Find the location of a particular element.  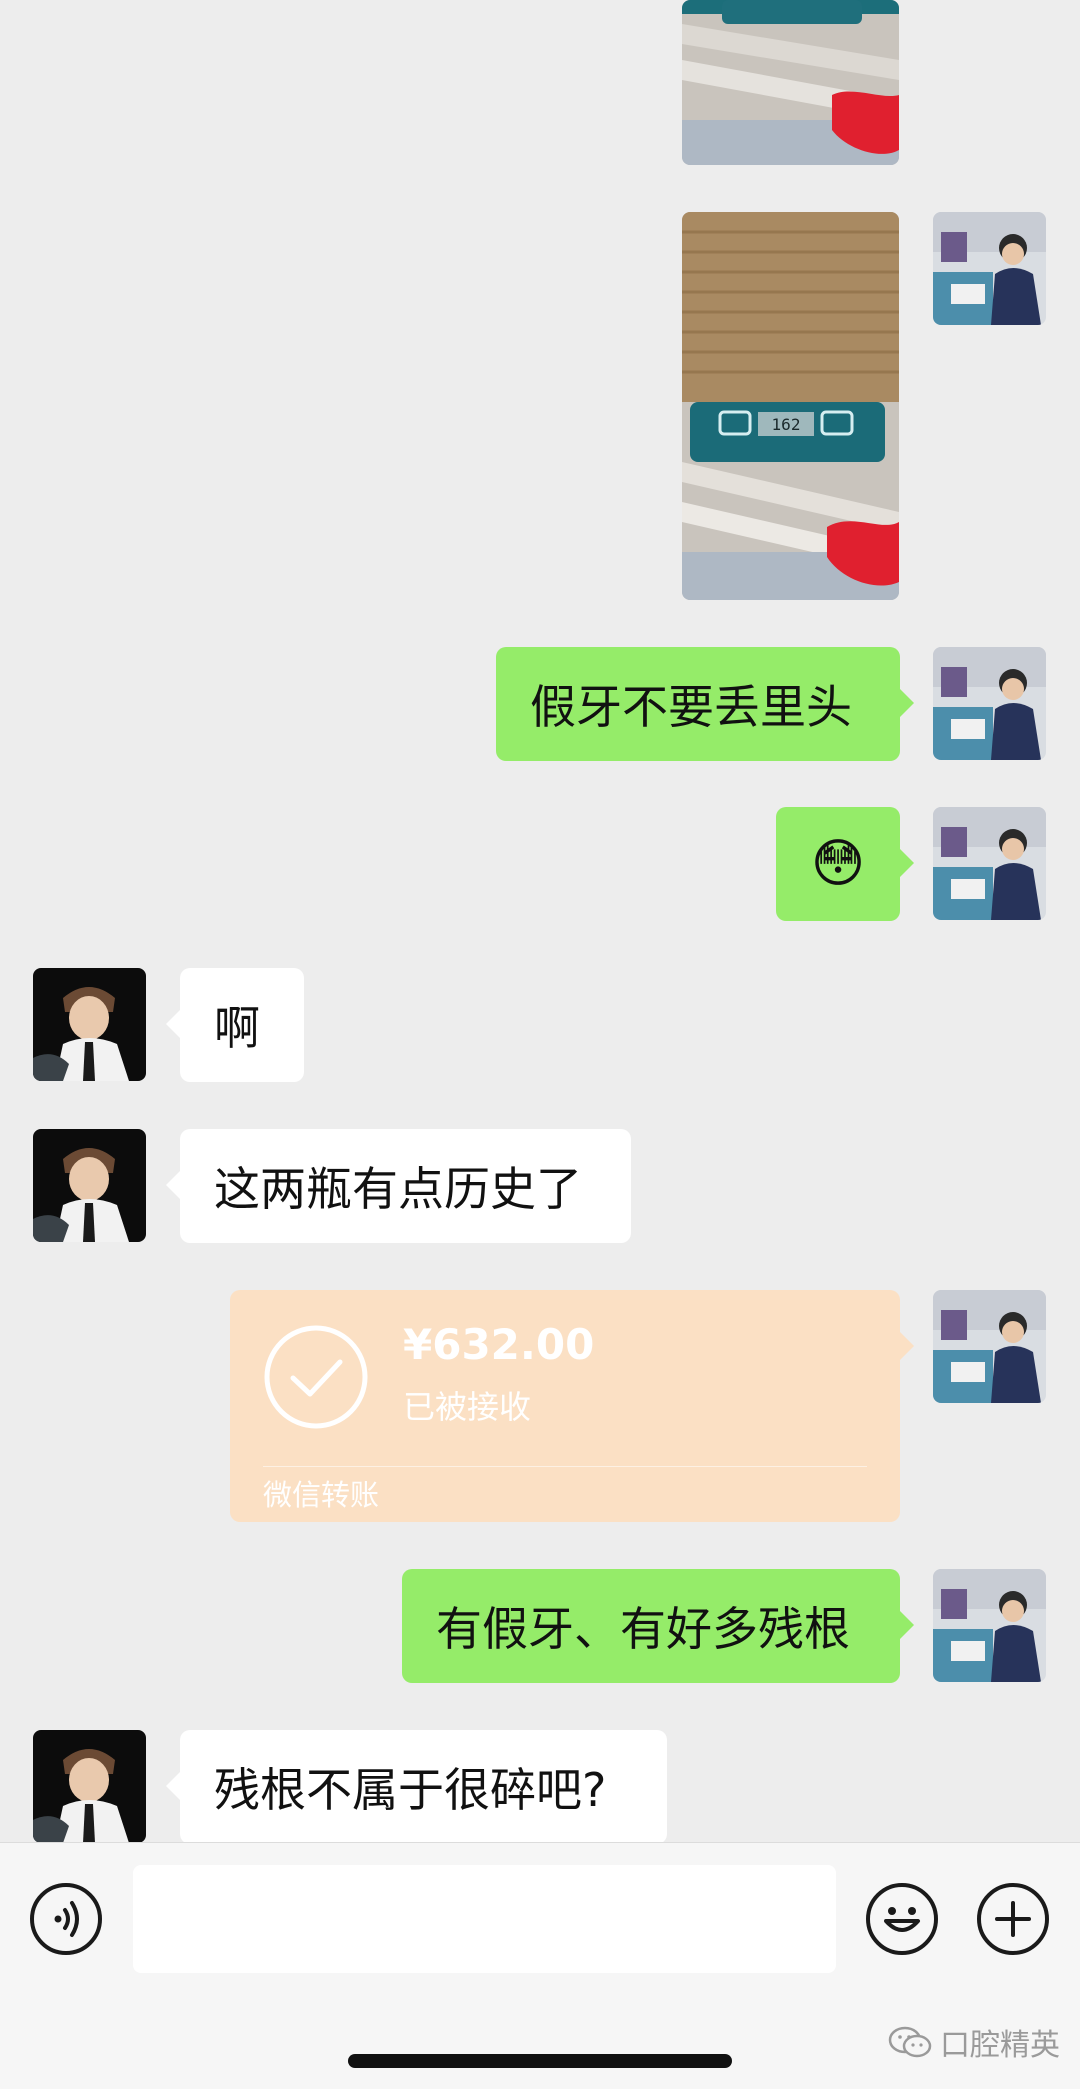

image-message-scale-partial is located at coordinates (790, 82).